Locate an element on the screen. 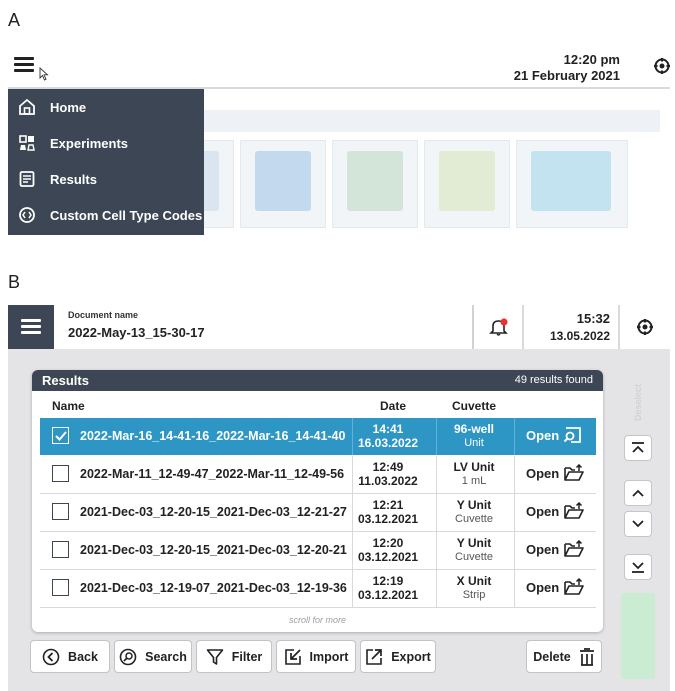 The image size is (675, 691). back-arrow-icon is located at coordinates (51, 656).